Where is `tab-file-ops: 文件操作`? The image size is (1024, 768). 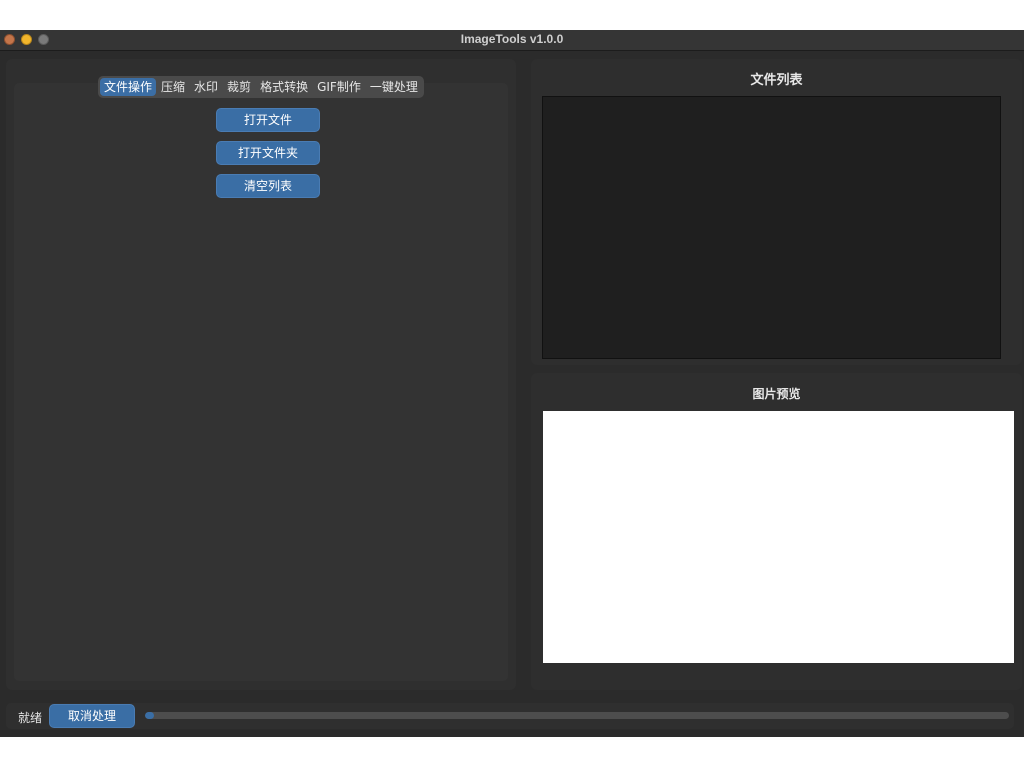
tab-file-ops: 文件操作 is located at coordinates (128, 87).